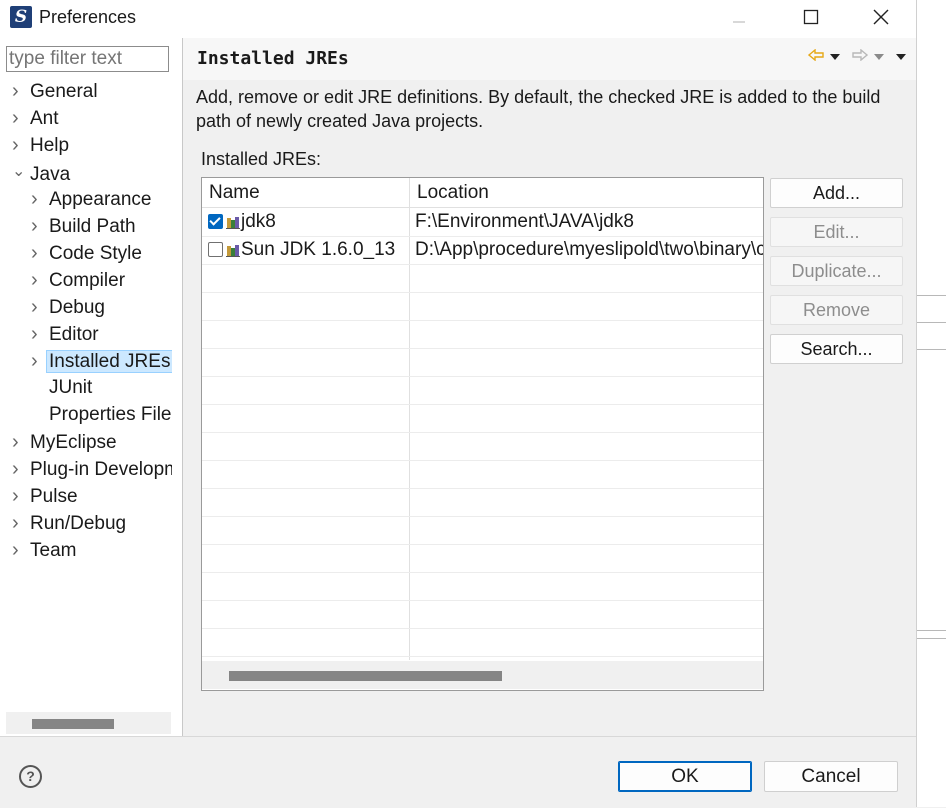 Image resolution: width=946 pixels, height=808 pixels. What do you see at coordinates (901, 56) in the screenshot?
I see `view-menu-icon` at bounding box center [901, 56].